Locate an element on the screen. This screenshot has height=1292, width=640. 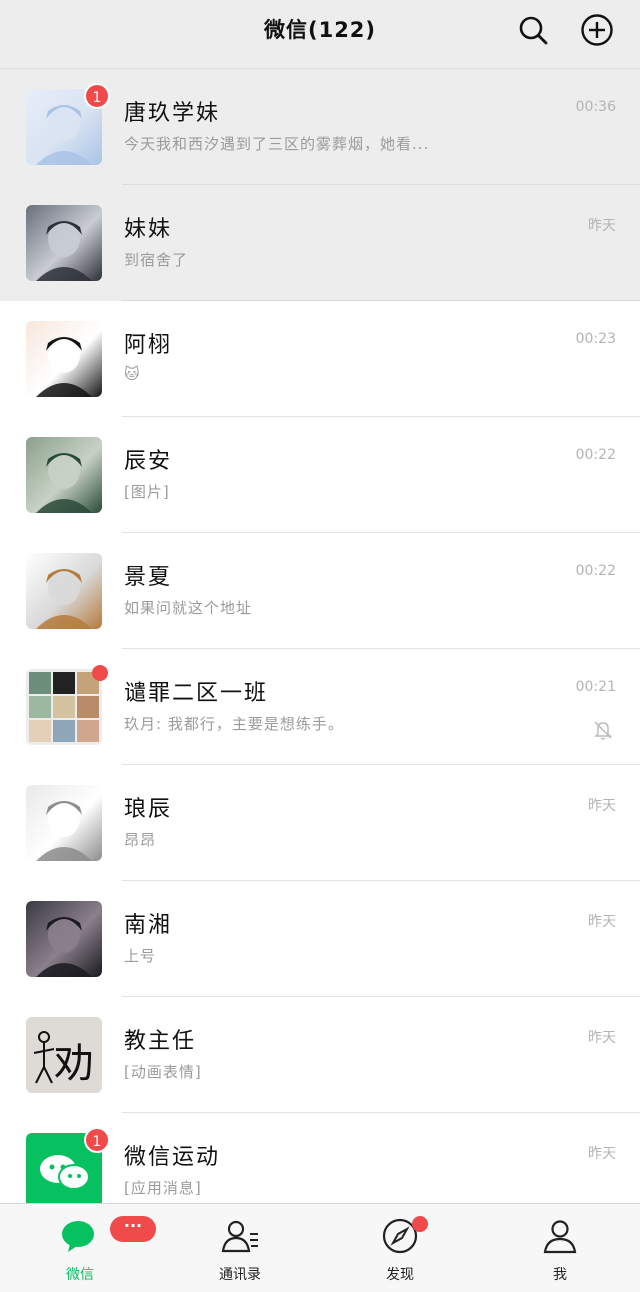
chat-name: 阿栩 is located at coordinates (148, 345).